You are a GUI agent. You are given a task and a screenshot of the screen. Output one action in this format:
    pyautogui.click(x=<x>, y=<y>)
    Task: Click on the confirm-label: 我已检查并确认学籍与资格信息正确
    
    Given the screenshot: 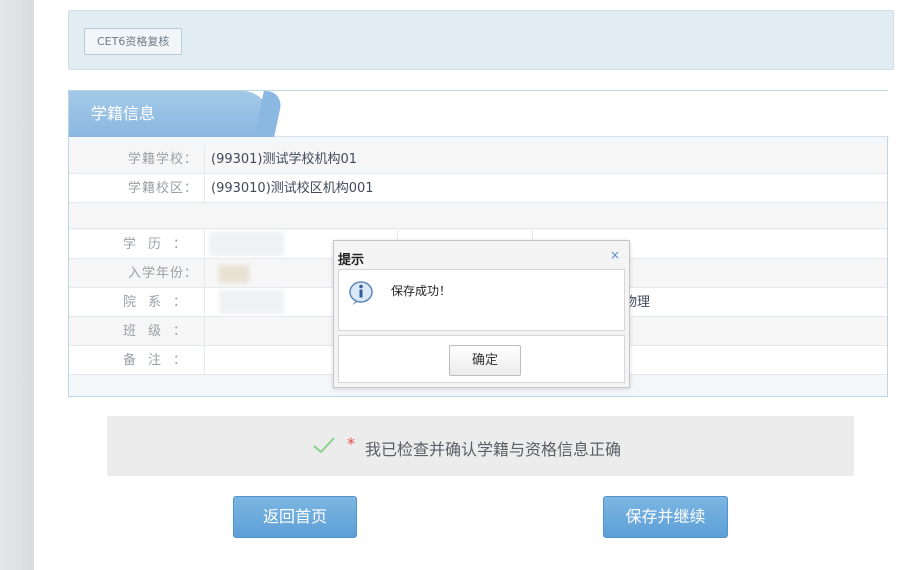 What is the action you would take?
    pyautogui.click(x=493, y=449)
    